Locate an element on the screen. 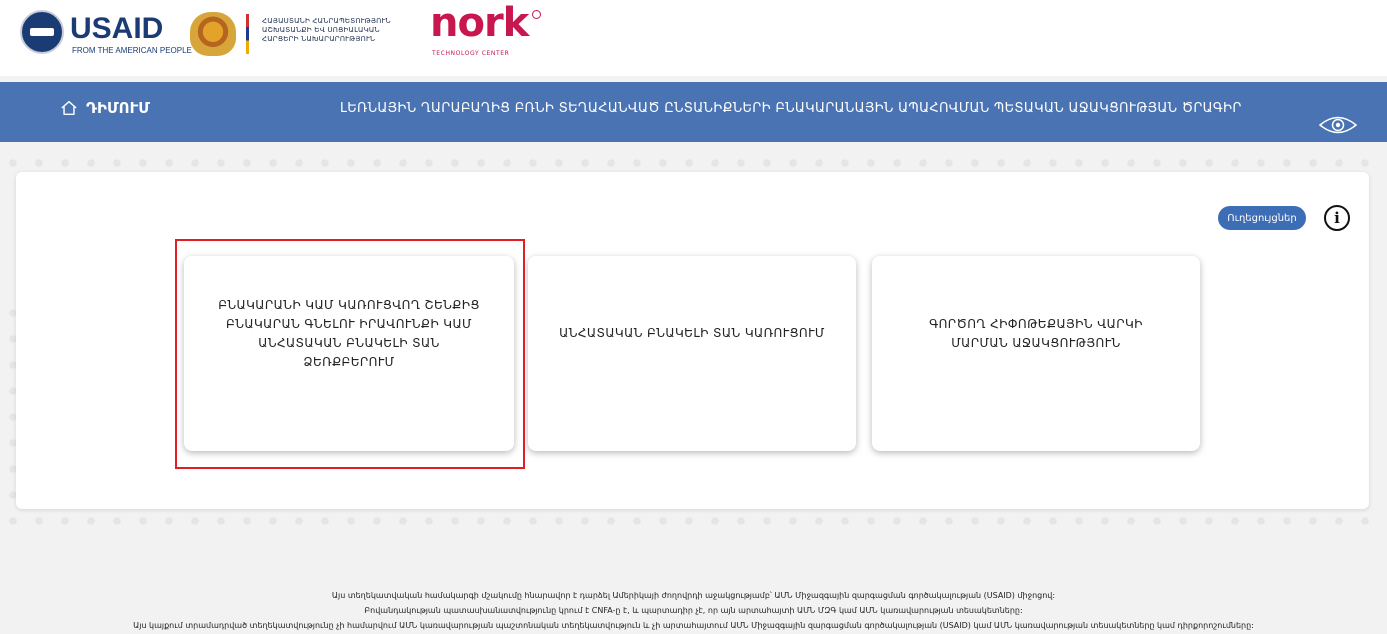  home-icon is located at coordinates (69, 108).